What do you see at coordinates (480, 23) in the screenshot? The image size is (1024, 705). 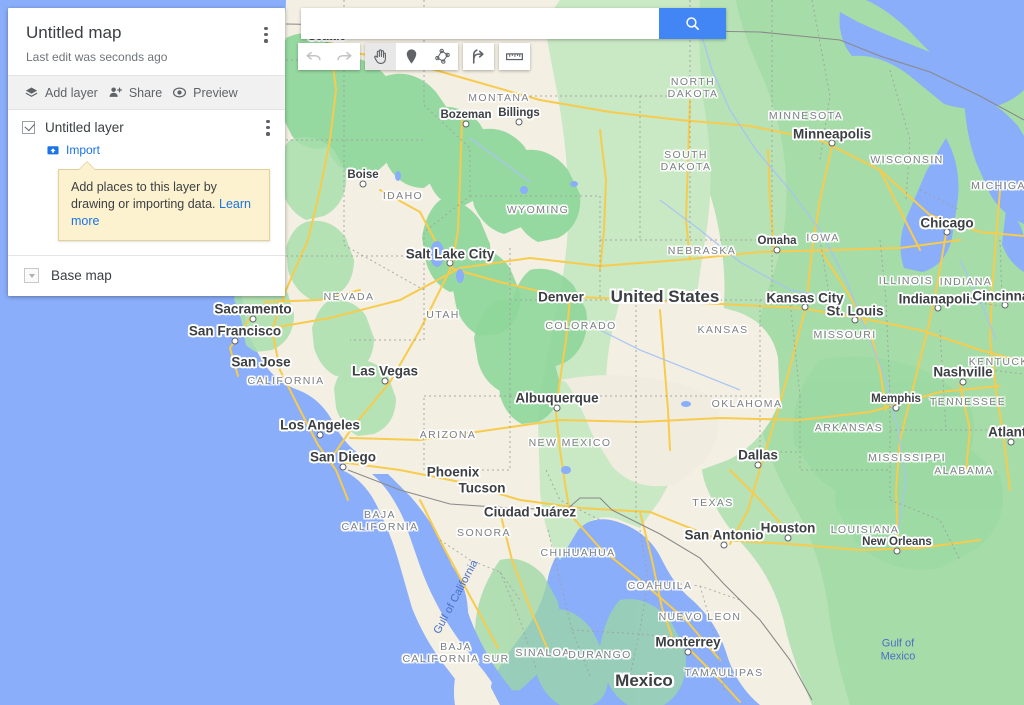 I see `search-input` at bounding box center [480, 23].